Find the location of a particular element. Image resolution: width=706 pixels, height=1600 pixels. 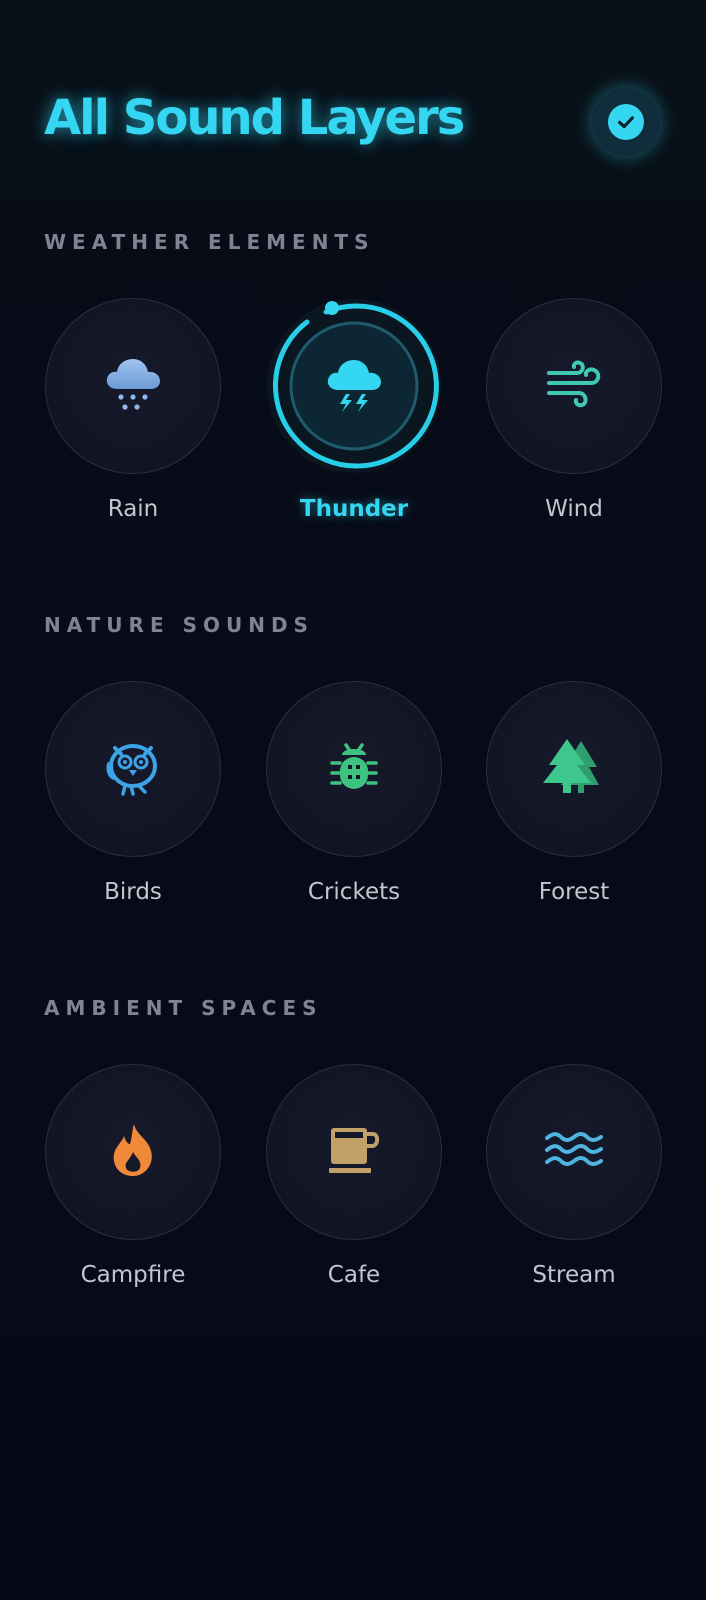

sound-item-birds: Birds is located at coordinates (133, 801).